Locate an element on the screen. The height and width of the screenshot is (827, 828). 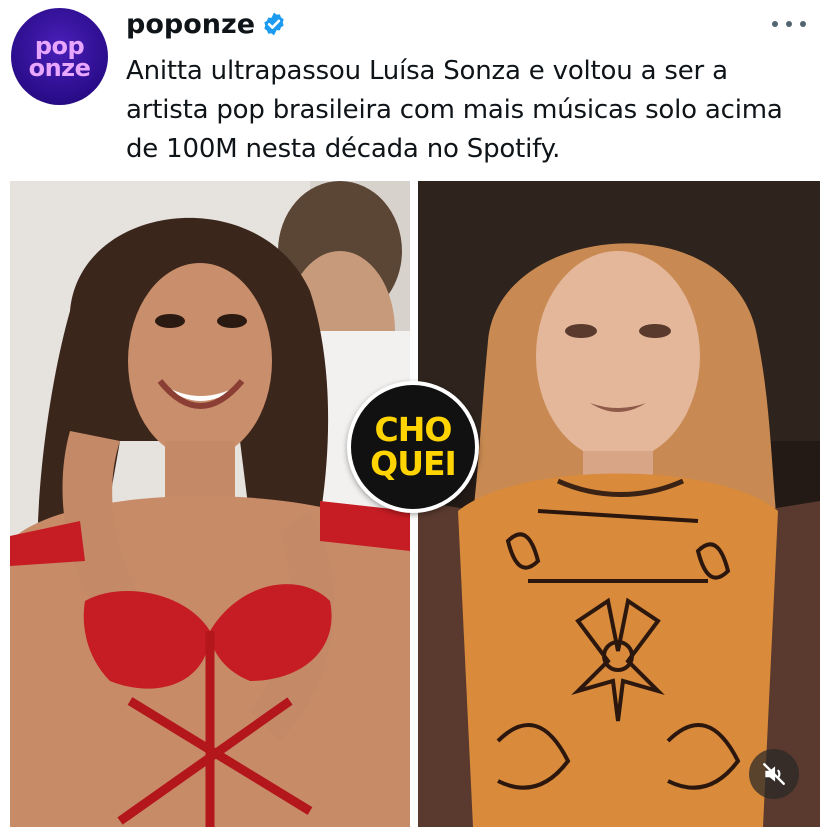
more-horizontal-icon is located at coordinates (775, 24).